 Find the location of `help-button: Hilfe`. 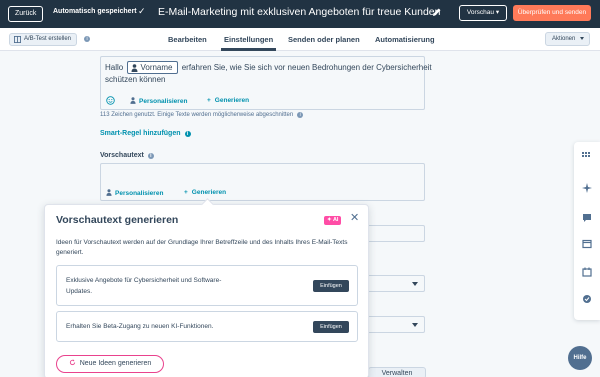

help-button: Hilfe is located at coordinates (580, 358).